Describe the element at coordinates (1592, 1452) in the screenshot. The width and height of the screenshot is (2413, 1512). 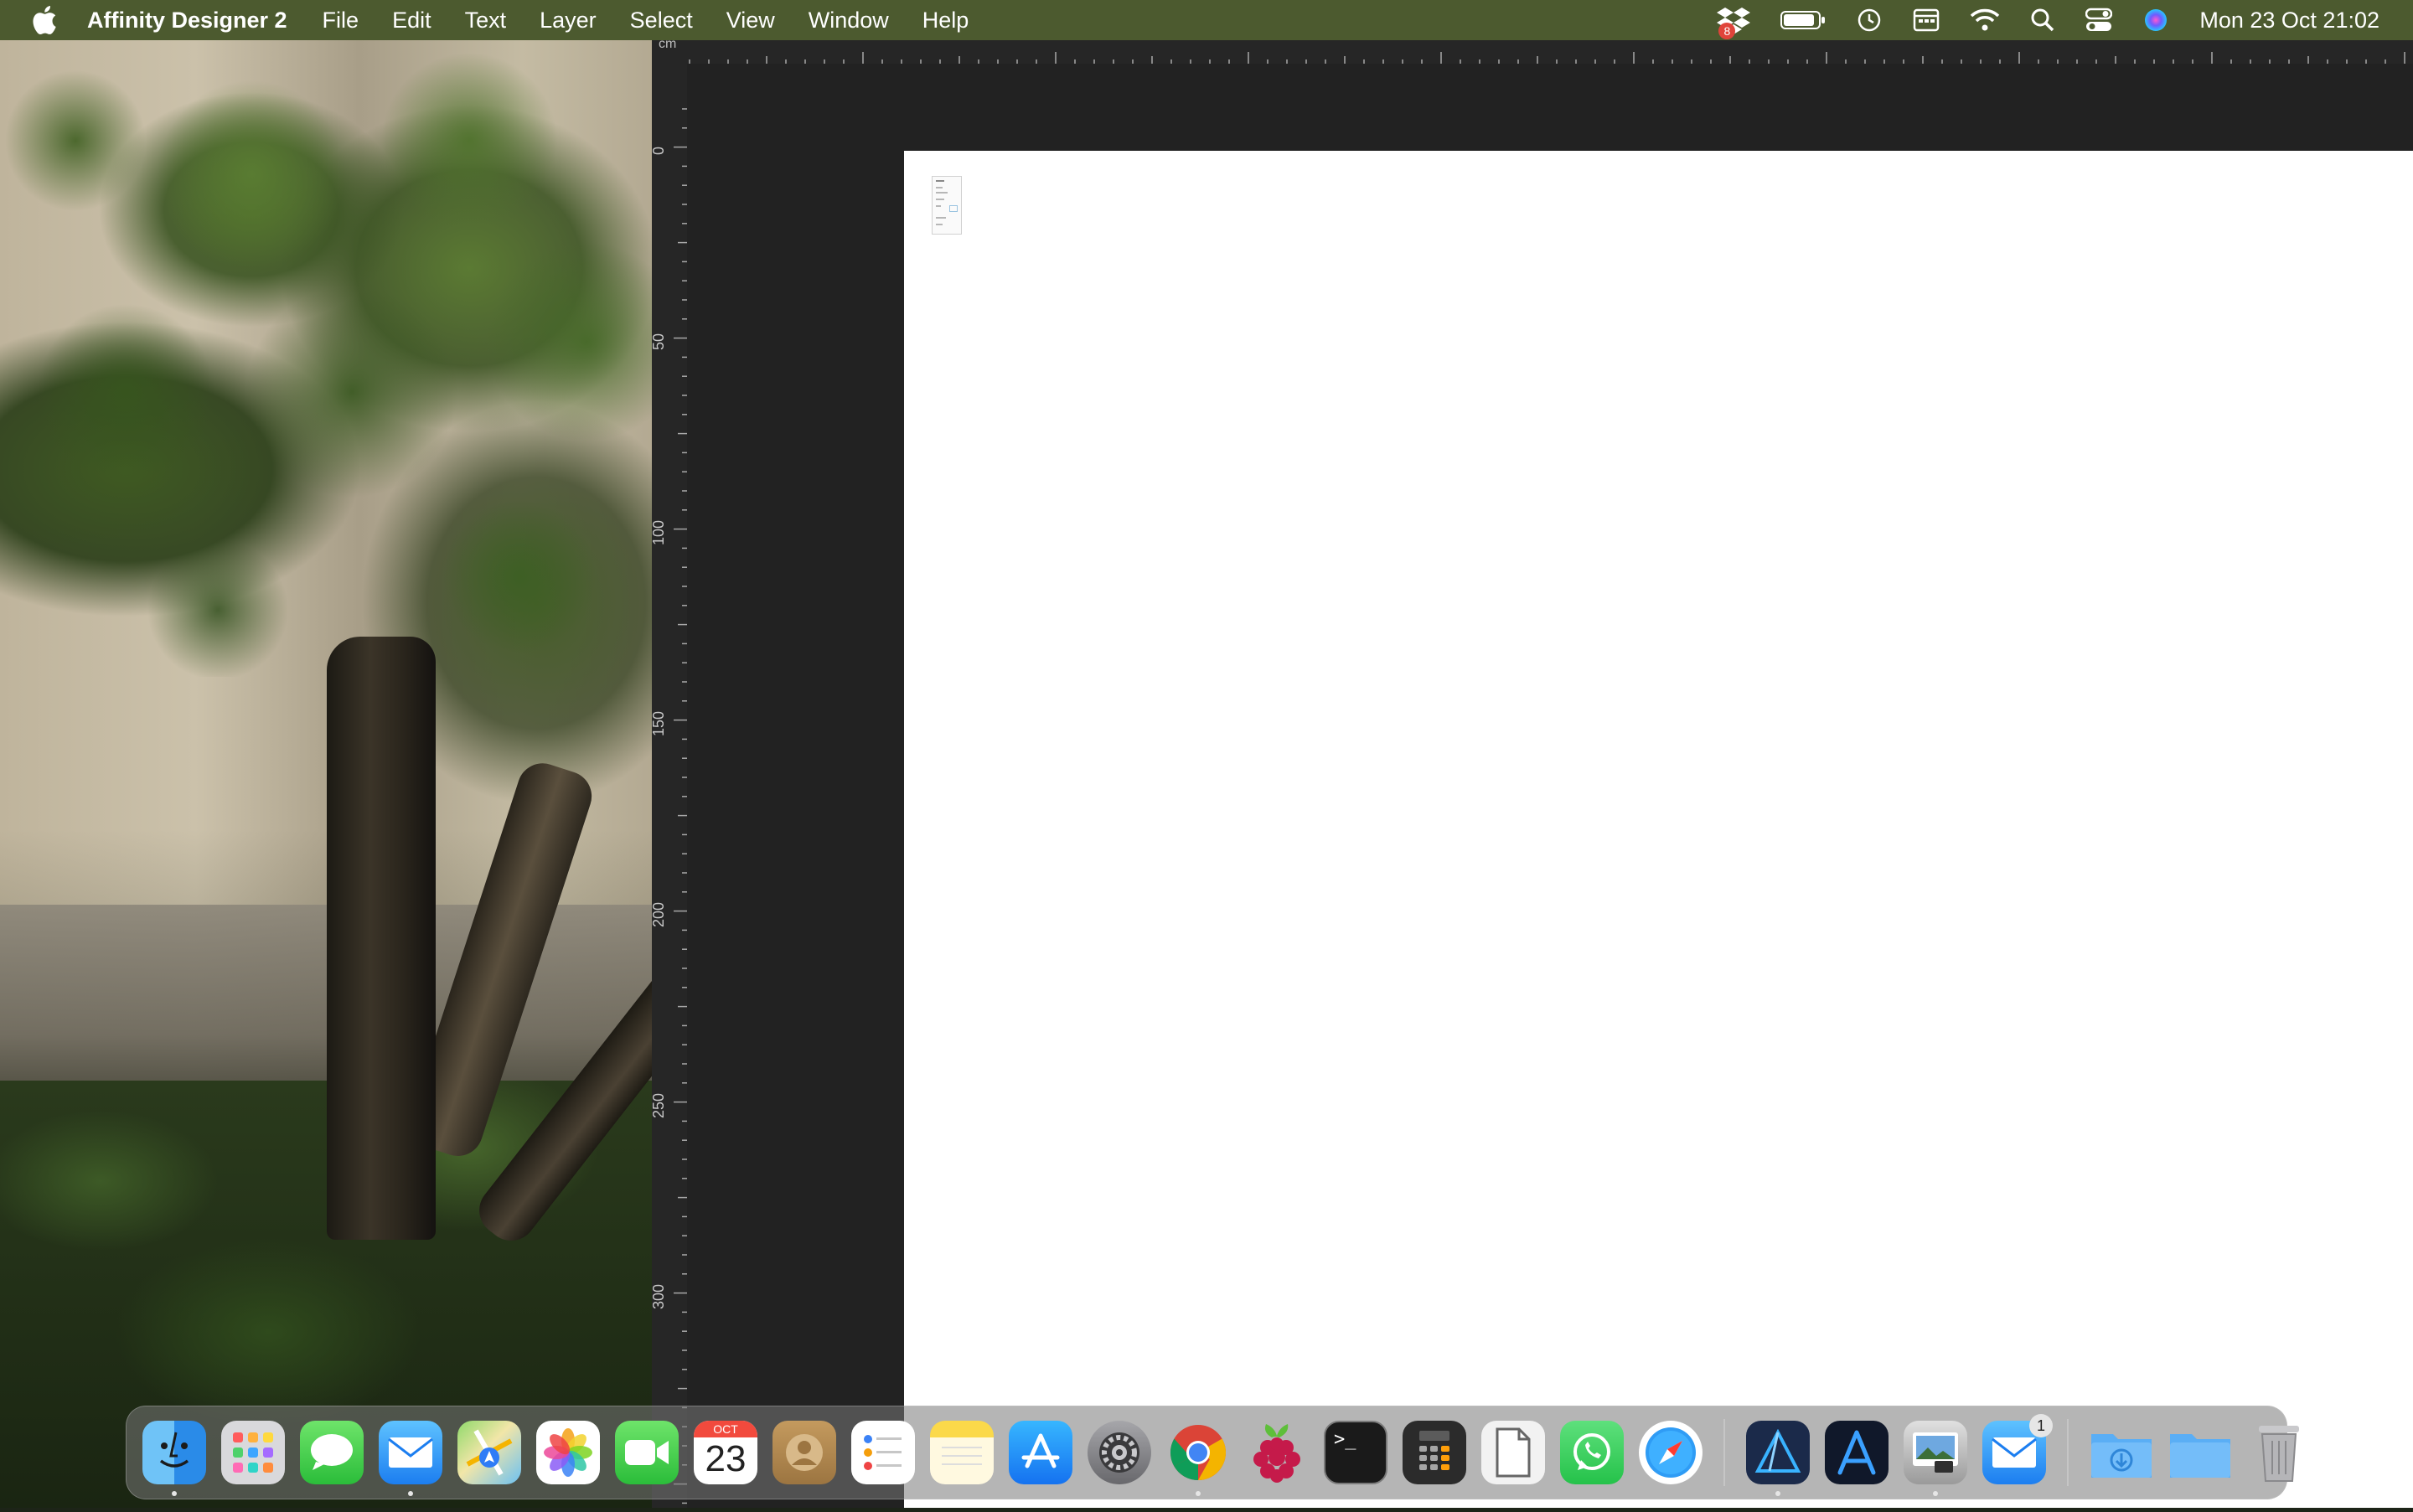
I see `whatsapp-icon` at that location.